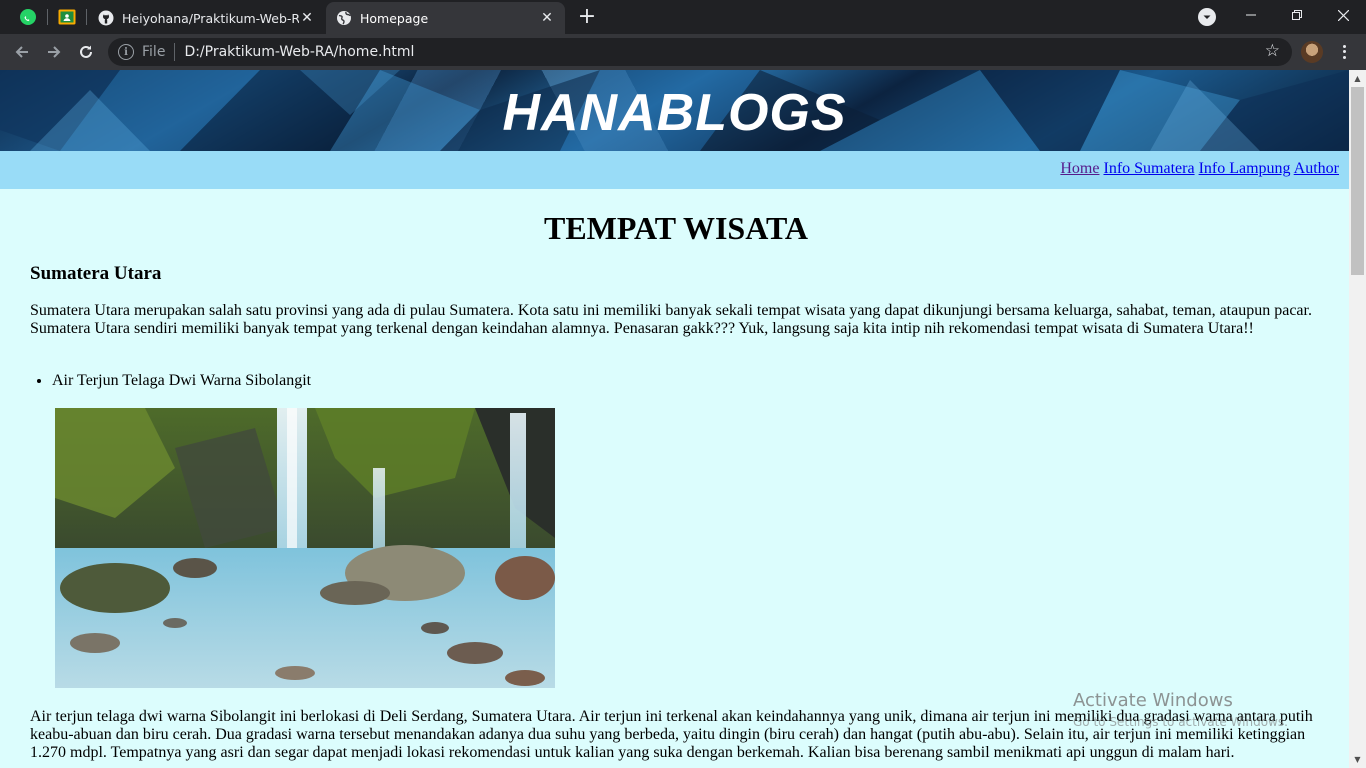 The width and height of the screenshot is (1366, 768). I want to click on pinned-tab-whatsapp, so click(28, 17).